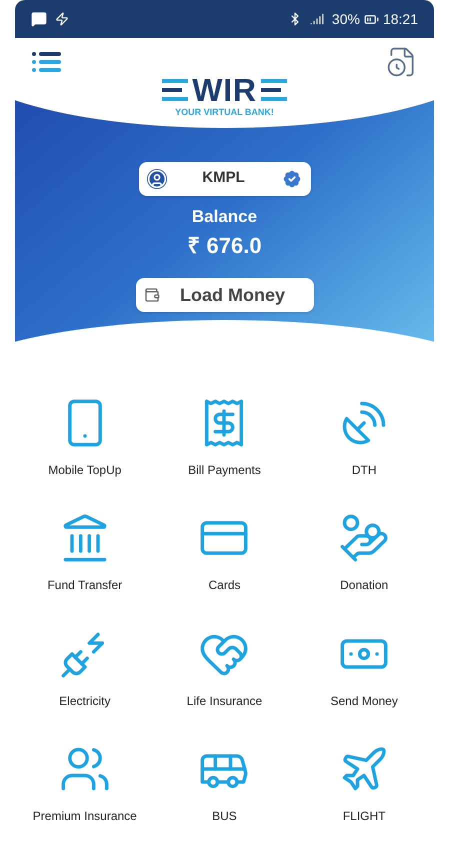 This screenshot has width=449, height=842. What do you see at coordinates (225, 217) in the screenshot?
I see `balance-label: Balance` at bounding box center [225, 217].